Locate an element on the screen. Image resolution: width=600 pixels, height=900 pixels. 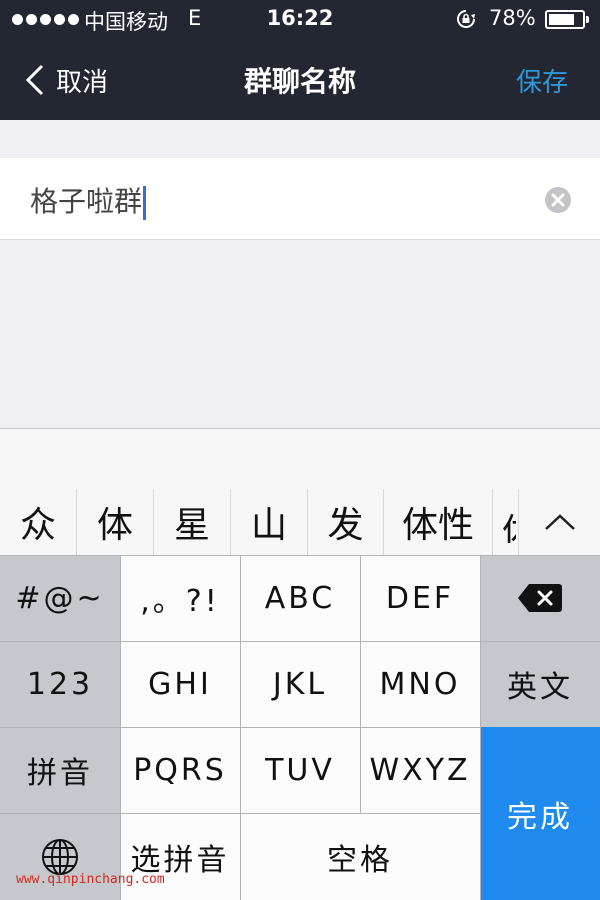
ghi-key: GHI is located at coordinates (180, 684).